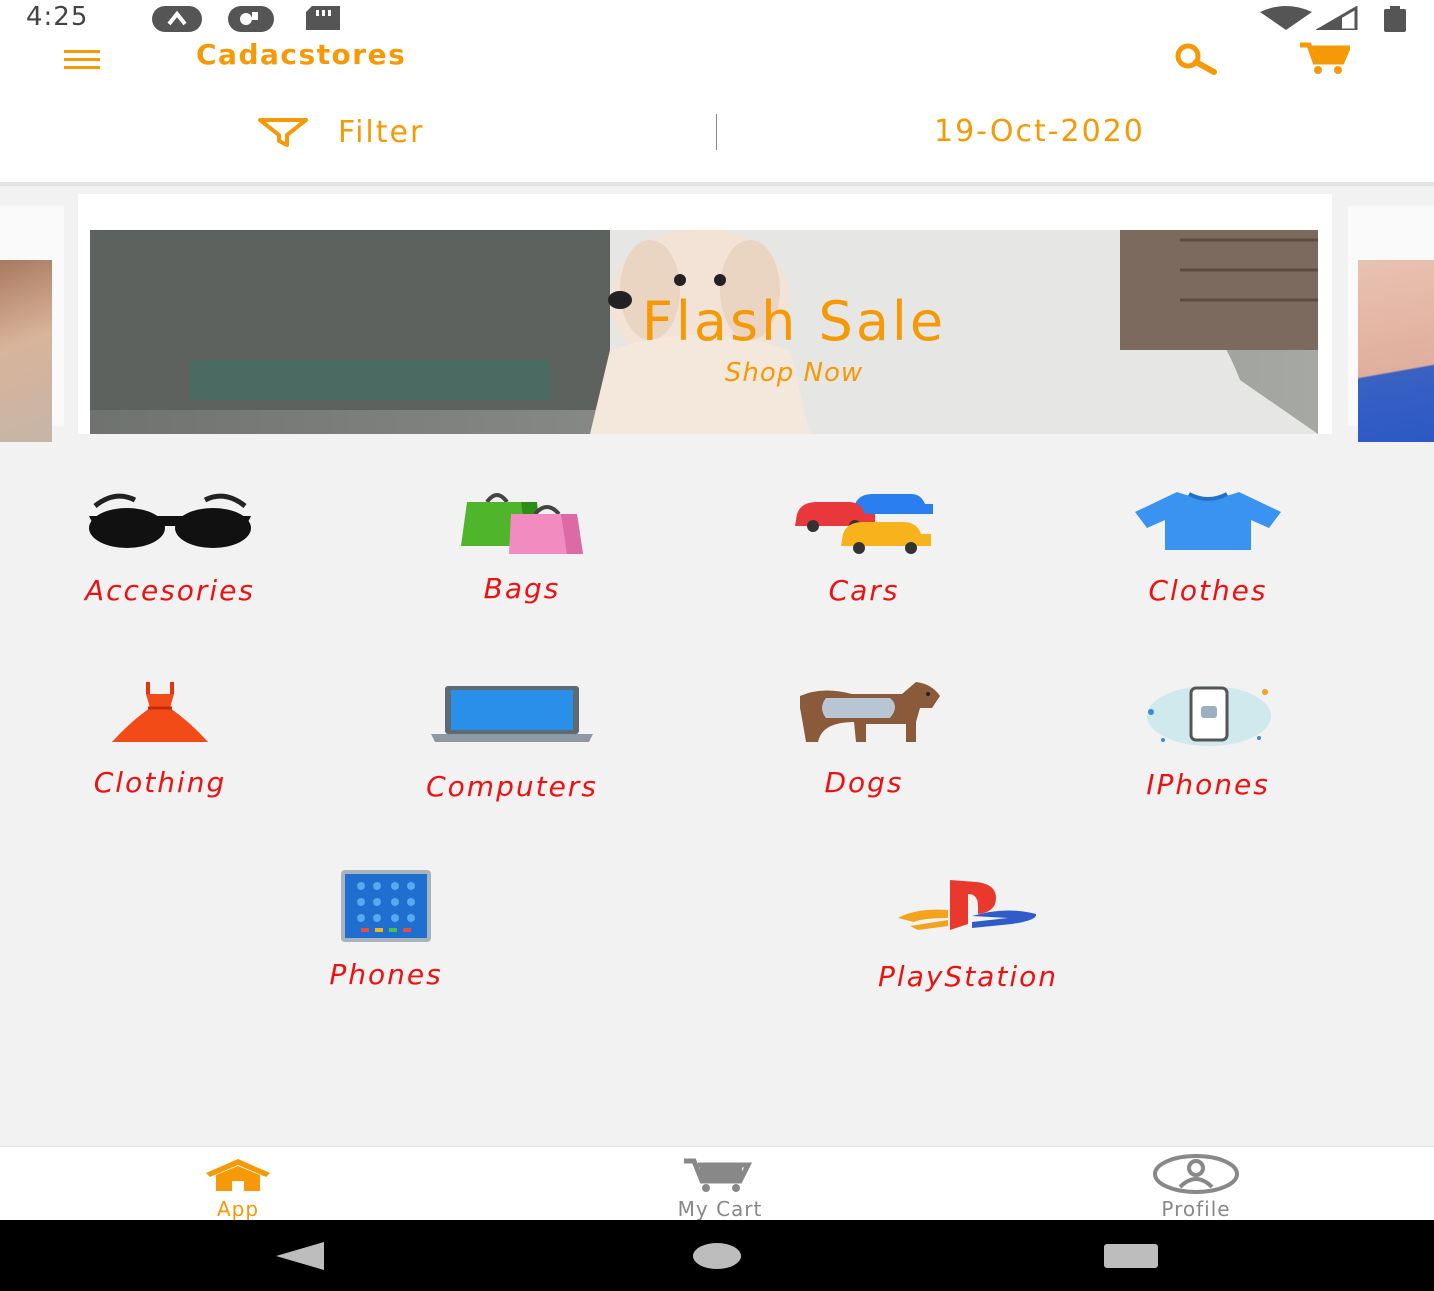  I want to click on carousel-slide-previous, so click(32, 324).